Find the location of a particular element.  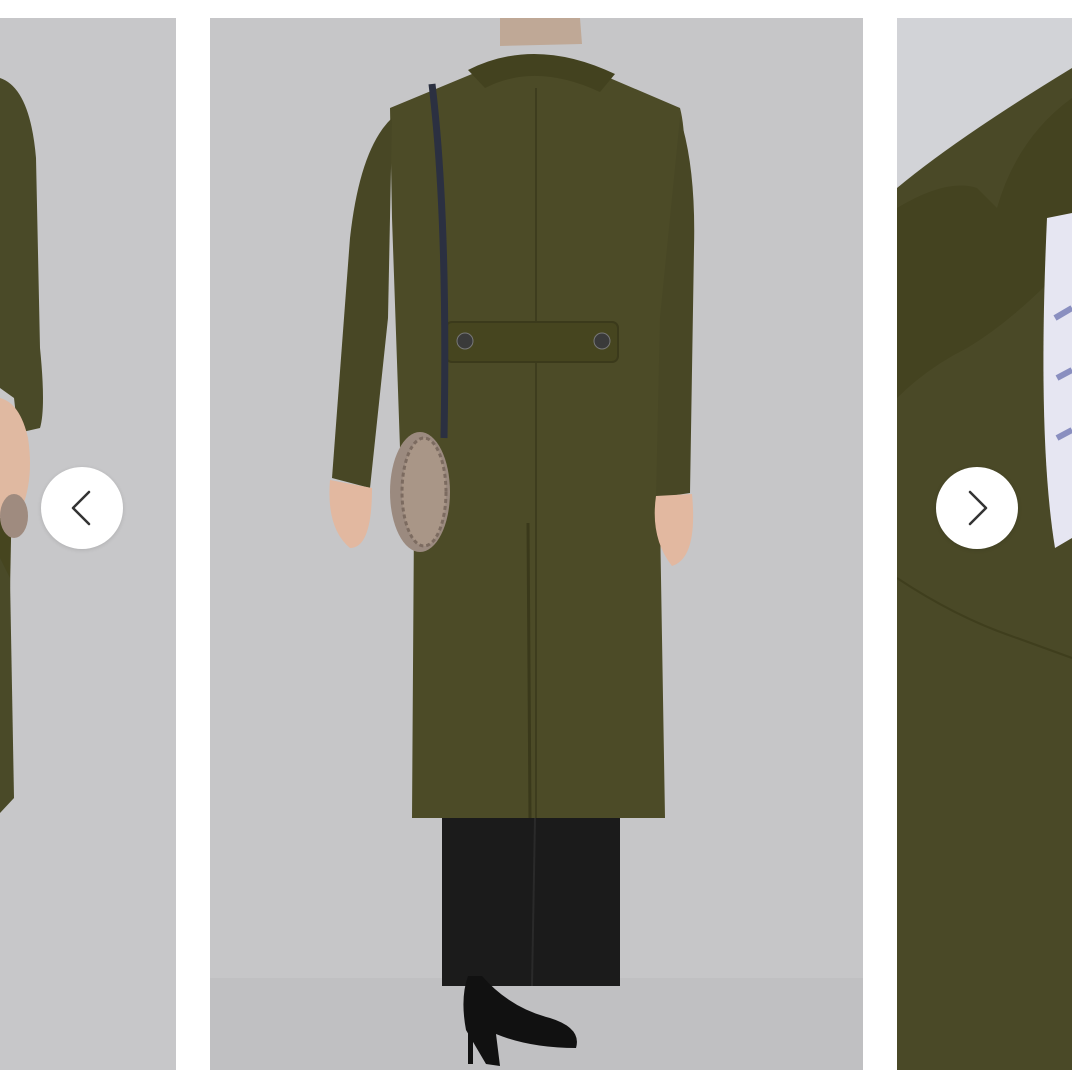

chevron-left-icon is located at coordinates (81, 508).